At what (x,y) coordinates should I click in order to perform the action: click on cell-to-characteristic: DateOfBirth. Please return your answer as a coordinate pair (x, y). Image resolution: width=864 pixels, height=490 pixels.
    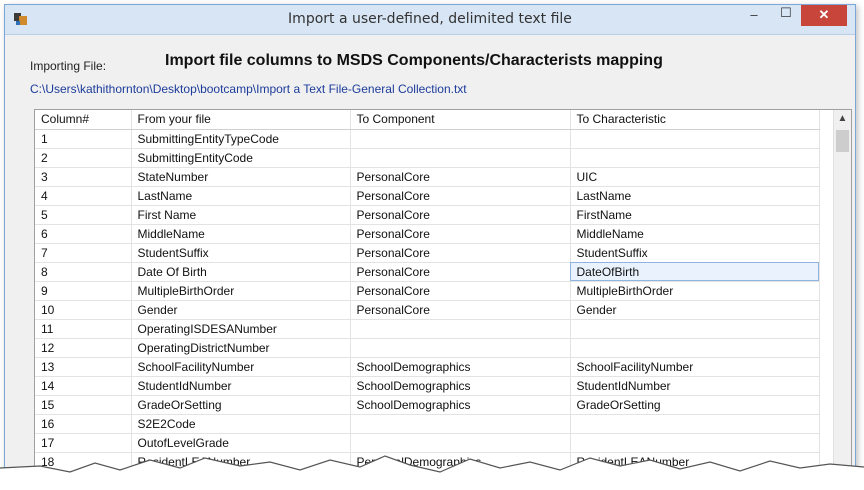
    Looking at the image, I should click on (695, 272).